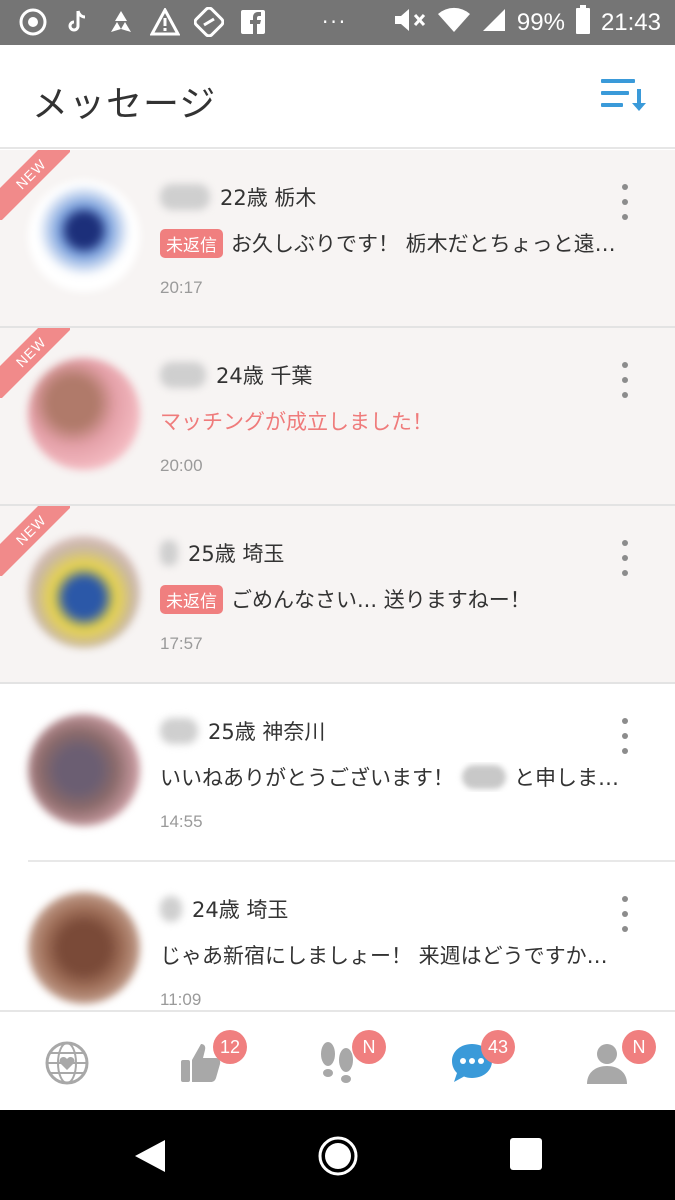  What do you see at coordinates (181, 999) in the screenshot?
I see `message-time: 11:09` at bounding box center [181, 999].